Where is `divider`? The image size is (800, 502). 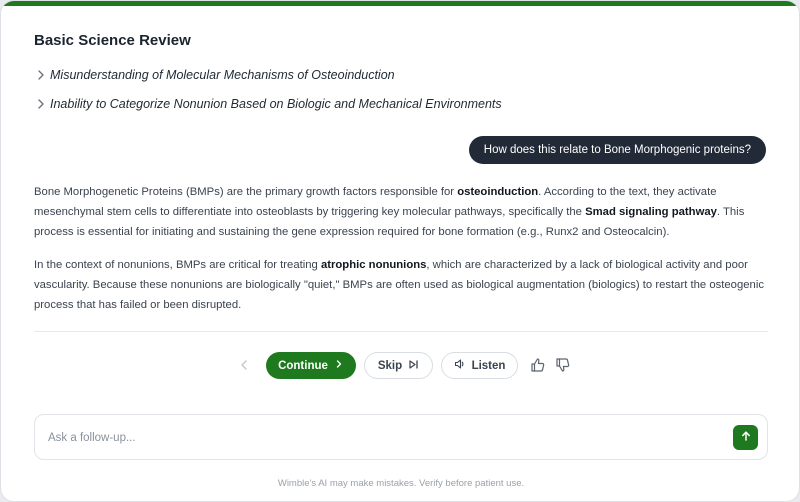
divider is located at coordinates (401, 331).